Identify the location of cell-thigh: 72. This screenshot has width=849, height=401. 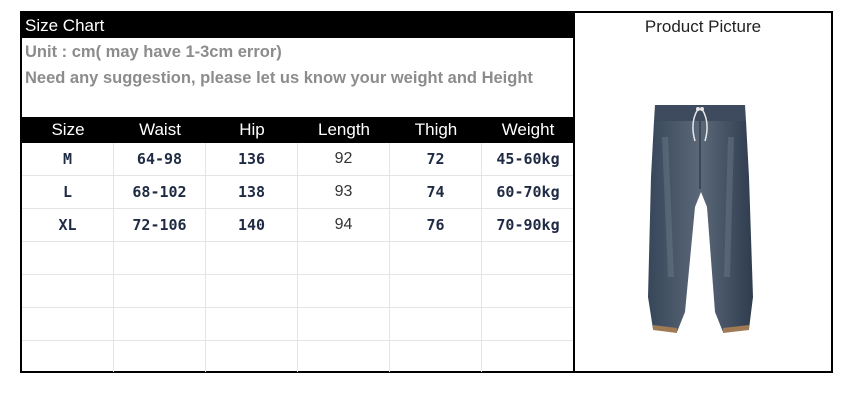
(436, 159).